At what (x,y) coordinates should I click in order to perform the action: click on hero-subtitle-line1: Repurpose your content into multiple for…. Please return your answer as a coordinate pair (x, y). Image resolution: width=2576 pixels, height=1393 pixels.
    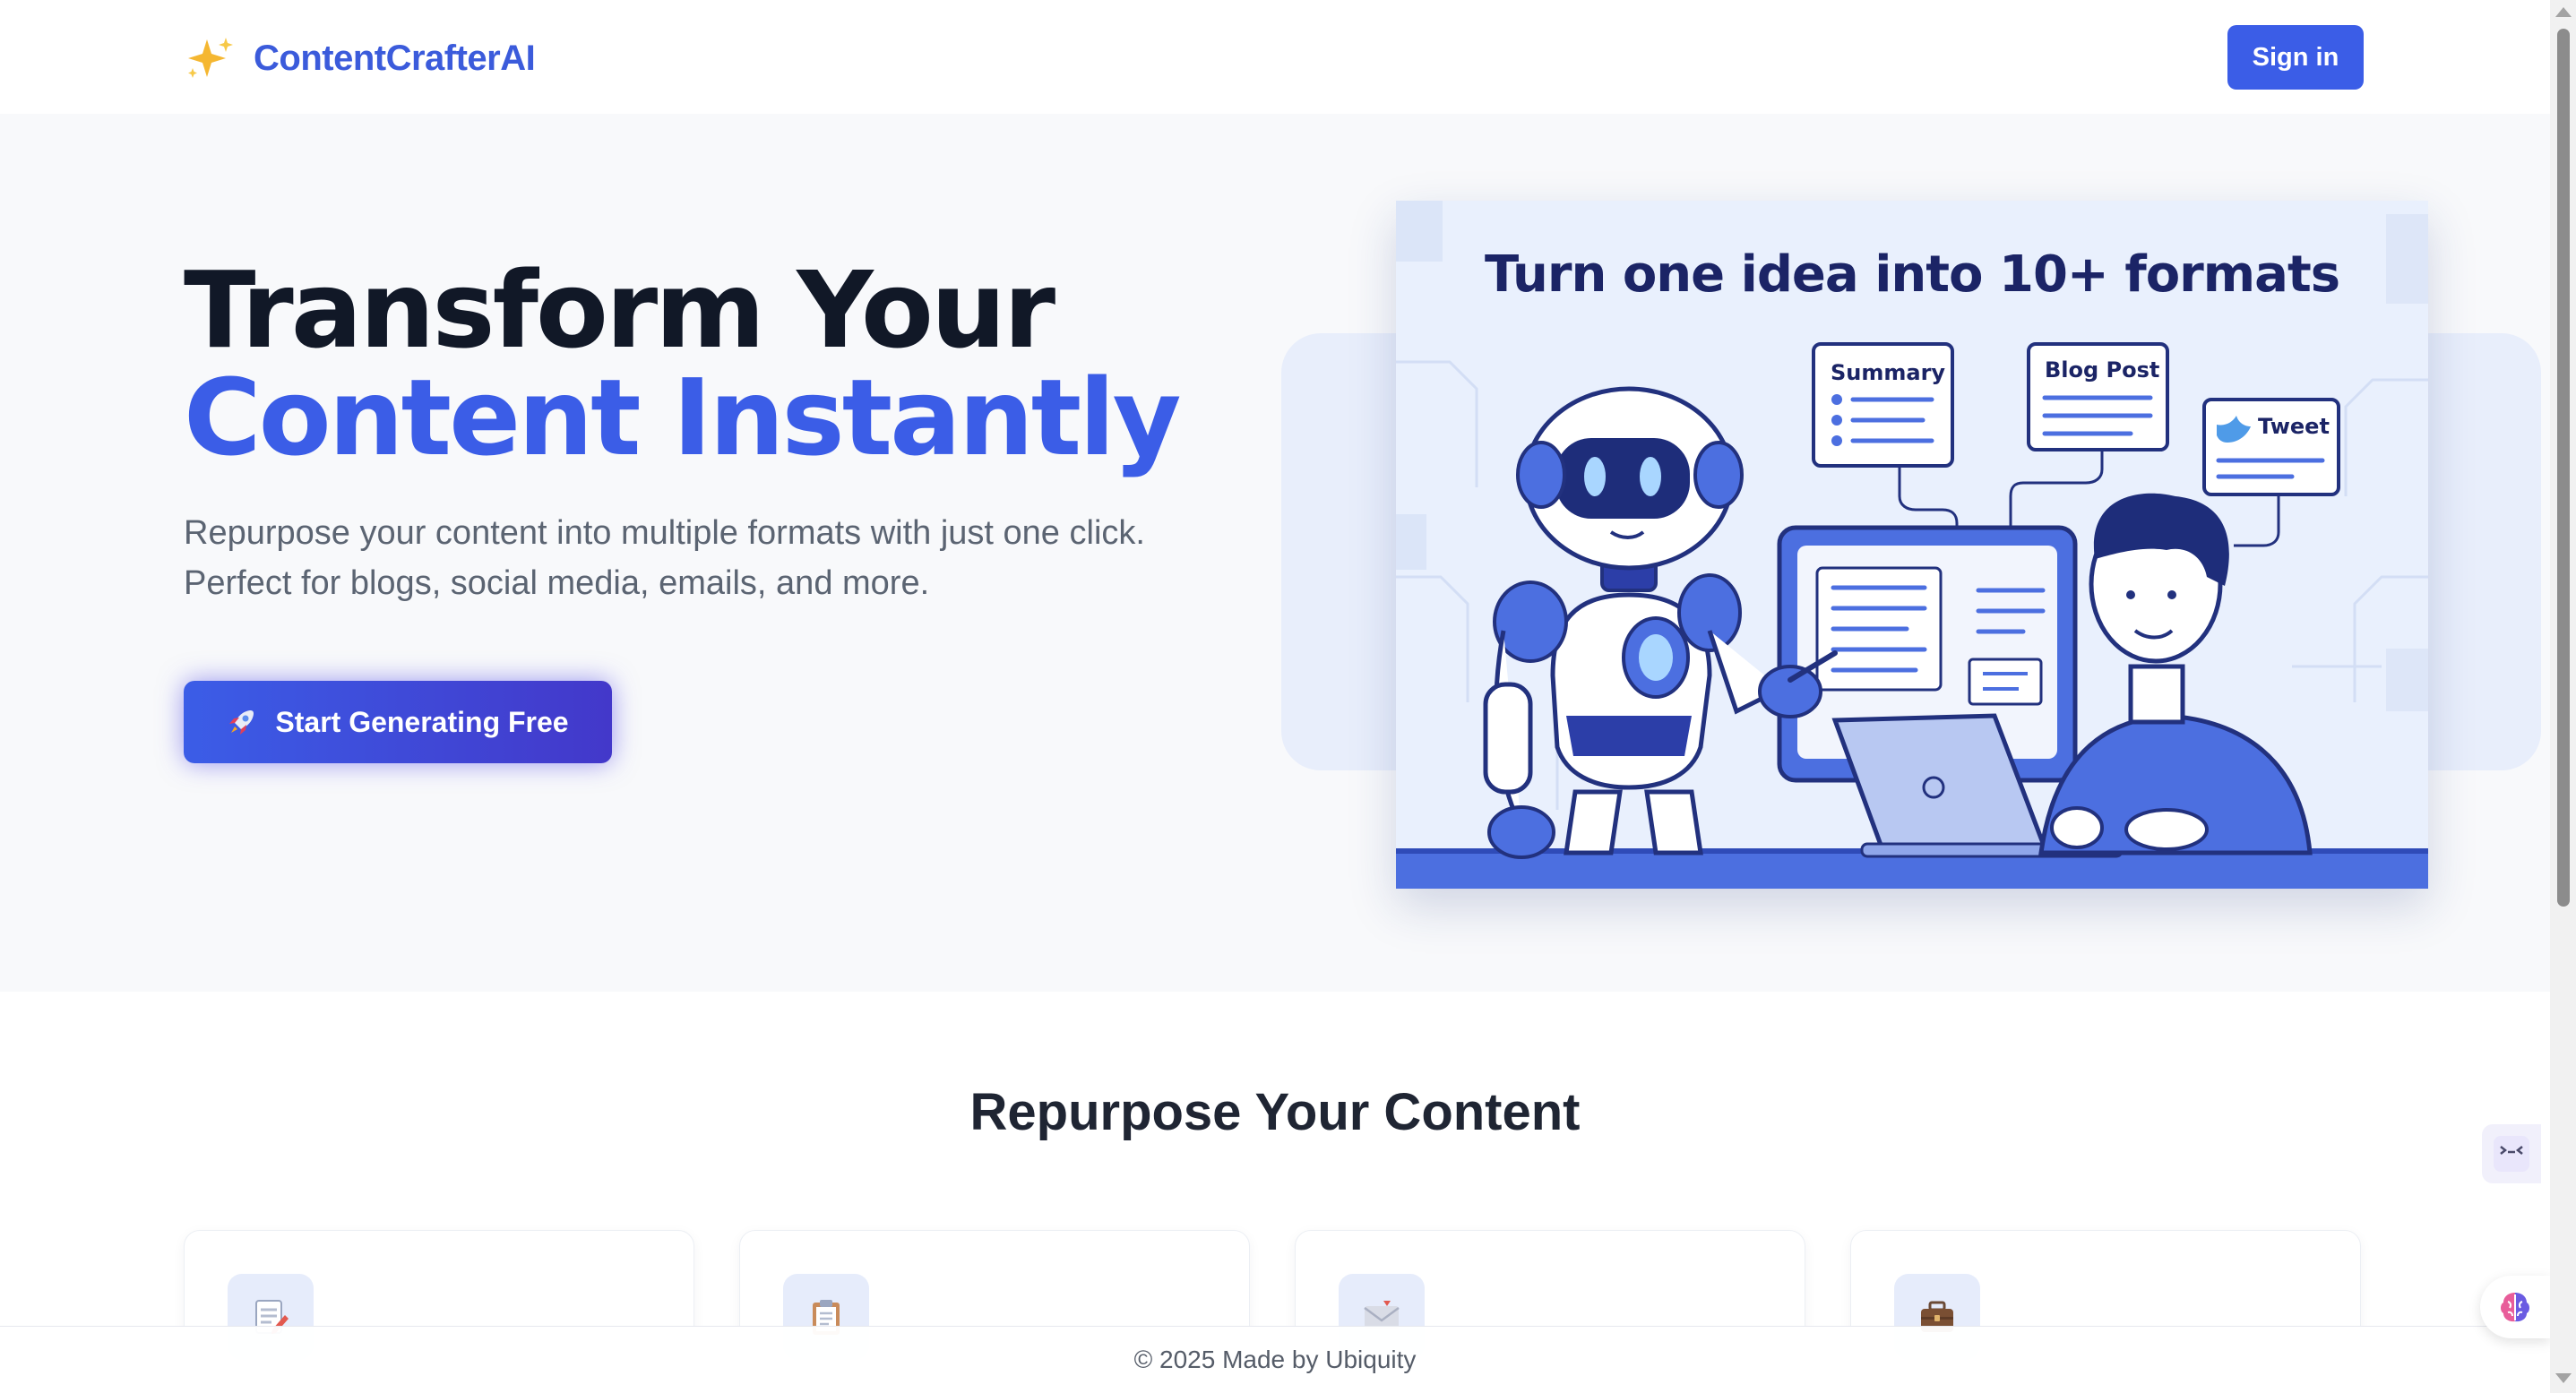
    Looking at the image, I should click on (665, 533).